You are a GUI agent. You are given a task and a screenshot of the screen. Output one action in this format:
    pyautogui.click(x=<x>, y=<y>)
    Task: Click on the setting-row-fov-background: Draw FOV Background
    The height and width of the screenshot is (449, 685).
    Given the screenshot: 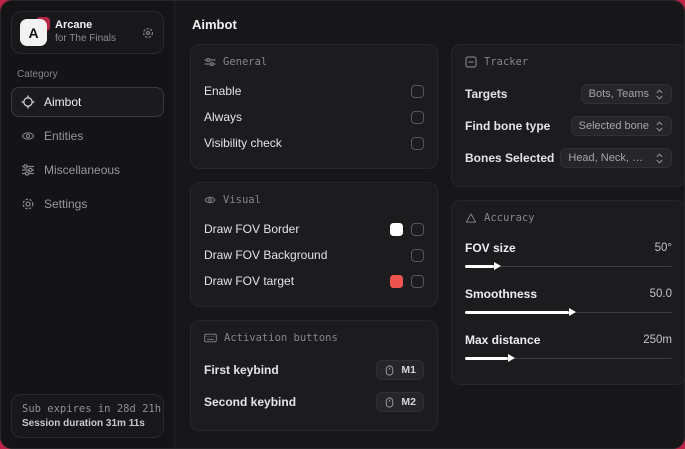 What is the action you would take?
    pyautogui.click(x=314, y=255)
    